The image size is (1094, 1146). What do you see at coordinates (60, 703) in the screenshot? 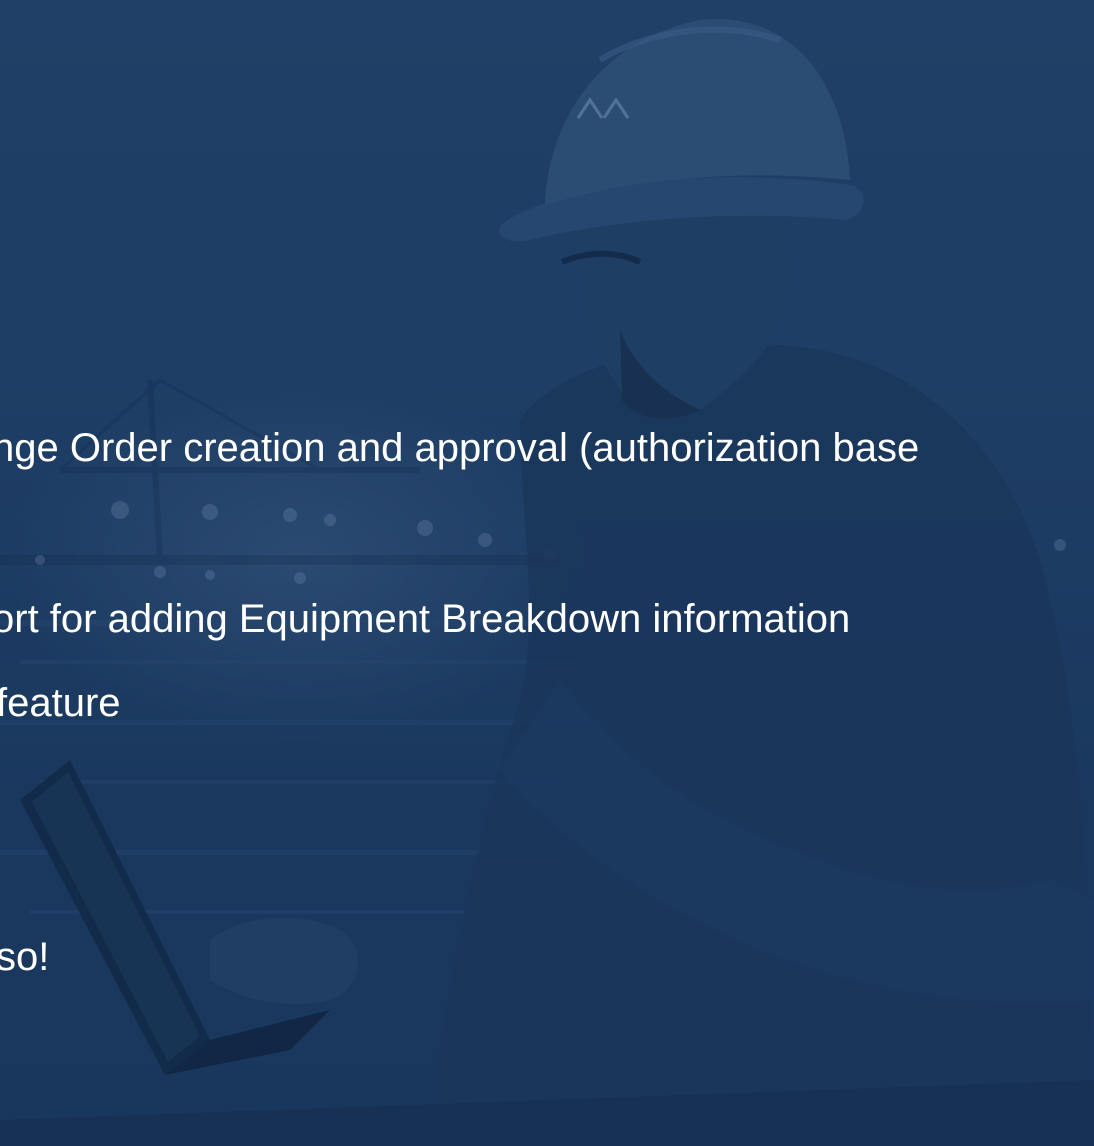
I see `bullet-text-feature: feature` at bounding box center [60, 703].